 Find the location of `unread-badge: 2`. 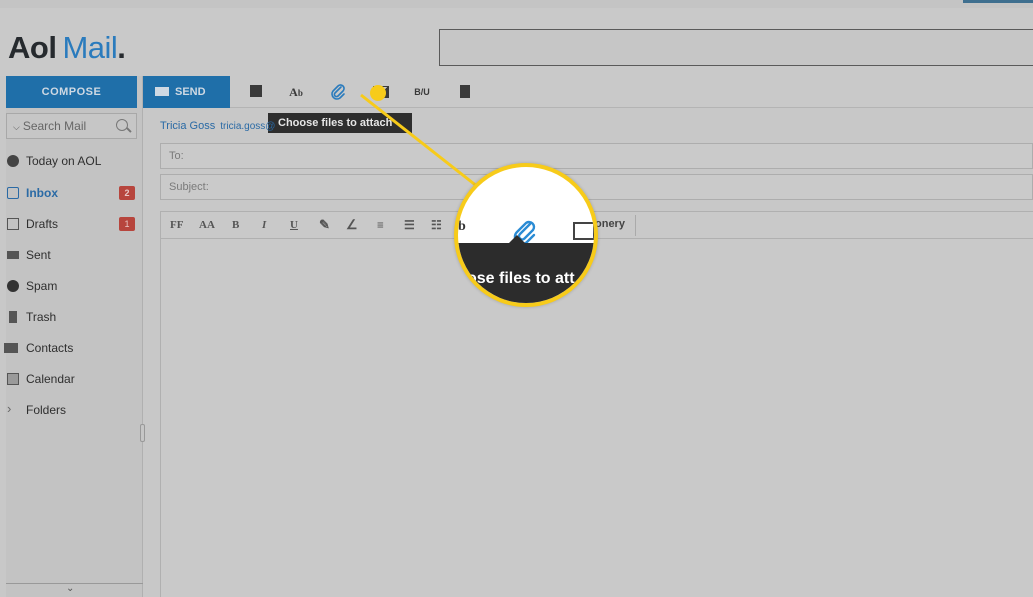

unread-badge: 2 is located at coordinates (127, 193).